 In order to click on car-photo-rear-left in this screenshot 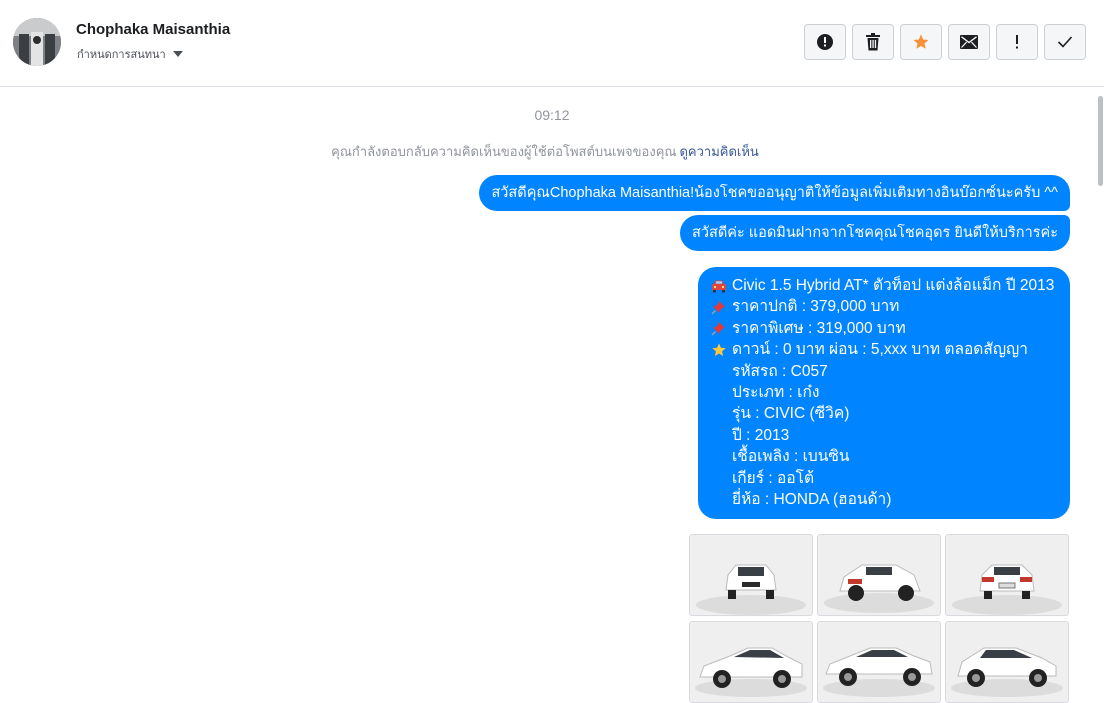, I will do `click(879, 575)`.